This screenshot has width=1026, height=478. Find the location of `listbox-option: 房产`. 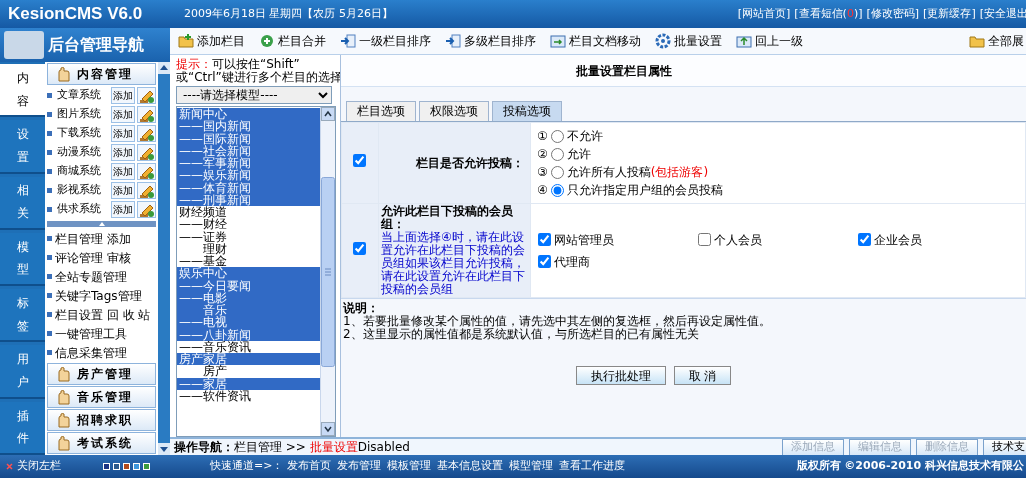

listbox-option: 房产 is located at coordinates (248, 371).